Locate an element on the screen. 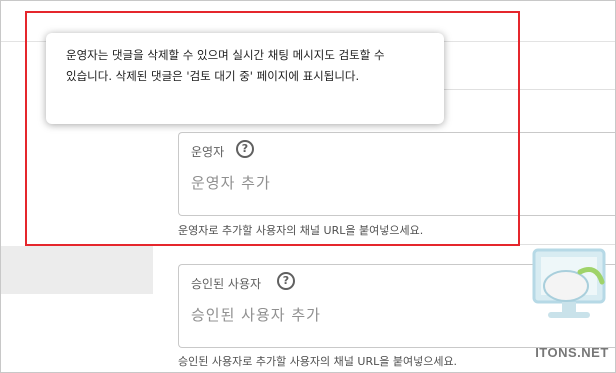  watermark-text: ITONS.NET is located at coordinates (572, 352).